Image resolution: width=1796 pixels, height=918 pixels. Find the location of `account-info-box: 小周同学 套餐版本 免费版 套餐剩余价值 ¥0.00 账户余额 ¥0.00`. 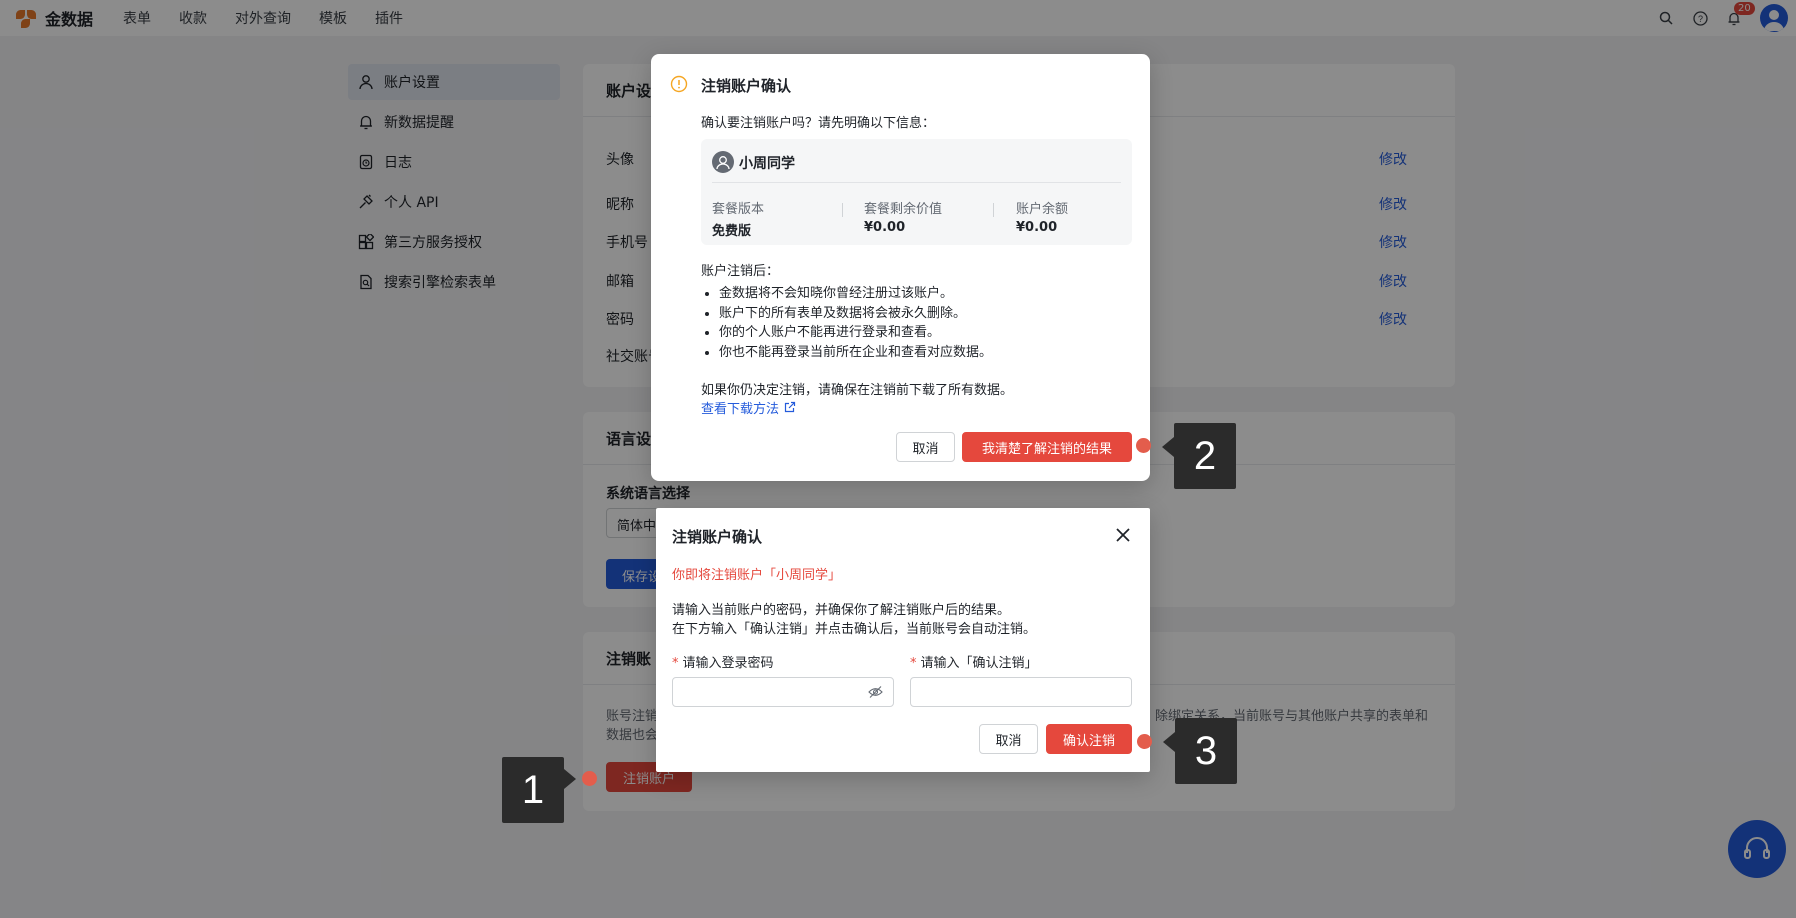

account-info-box: 小周同学 套餐版本 免费版 套餐剩余价值 ¥0.00 账户余额 ¥0.00 is located at coordinates (916, 192).